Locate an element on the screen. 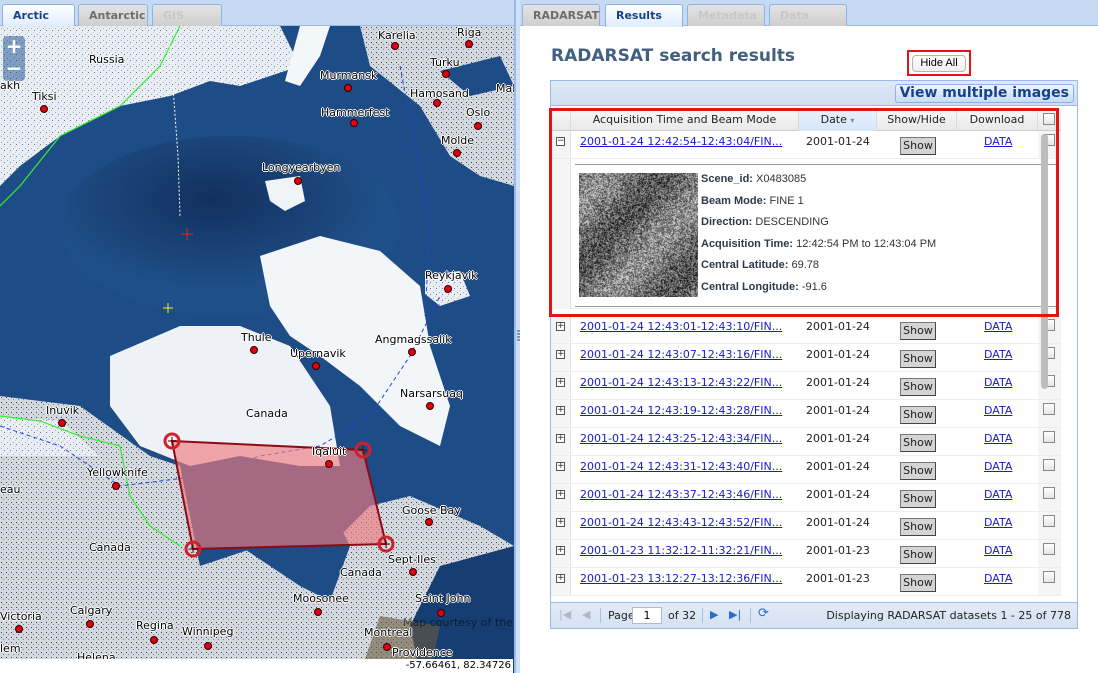 The width and height of the screenshot is (1098, 673). map-label: Canada is located at coordinates (267, 413).